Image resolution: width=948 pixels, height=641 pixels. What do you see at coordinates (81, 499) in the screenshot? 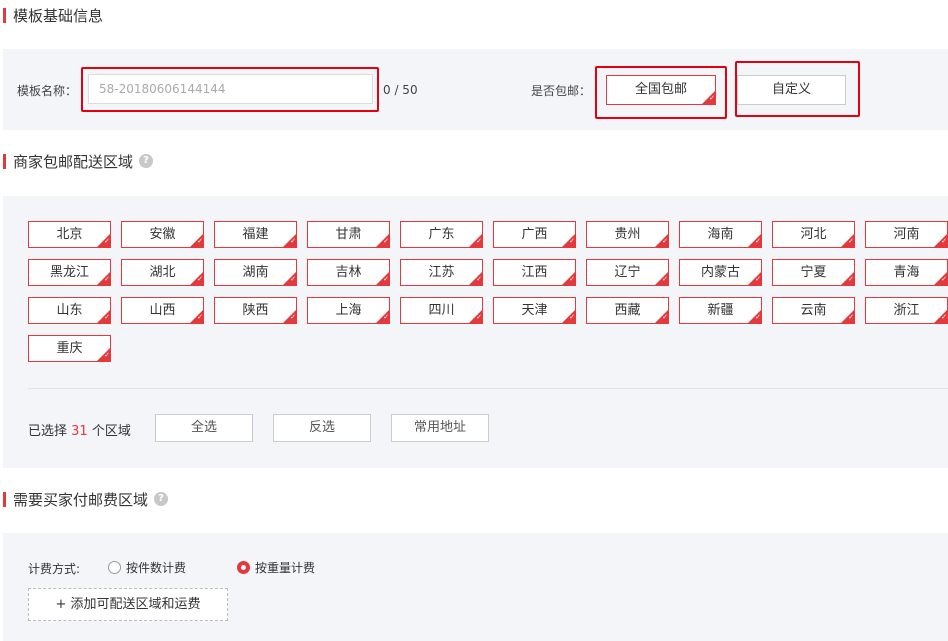
I see `section-title-text: 需要买家付邮费区域` at bounding box center [81, 499].